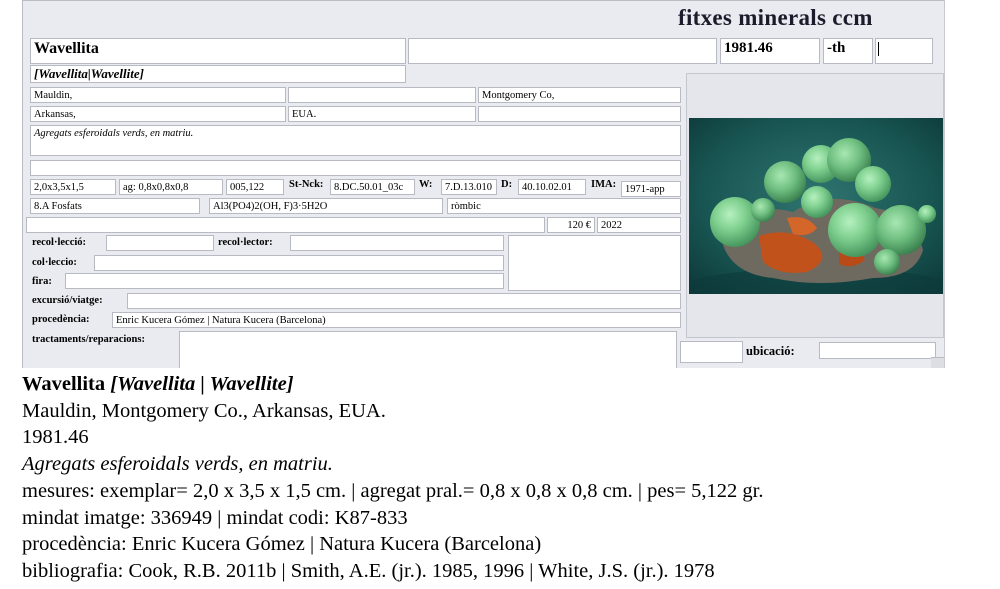  I want to click on class-field: 8.A Fosfats, so click(115, 206).